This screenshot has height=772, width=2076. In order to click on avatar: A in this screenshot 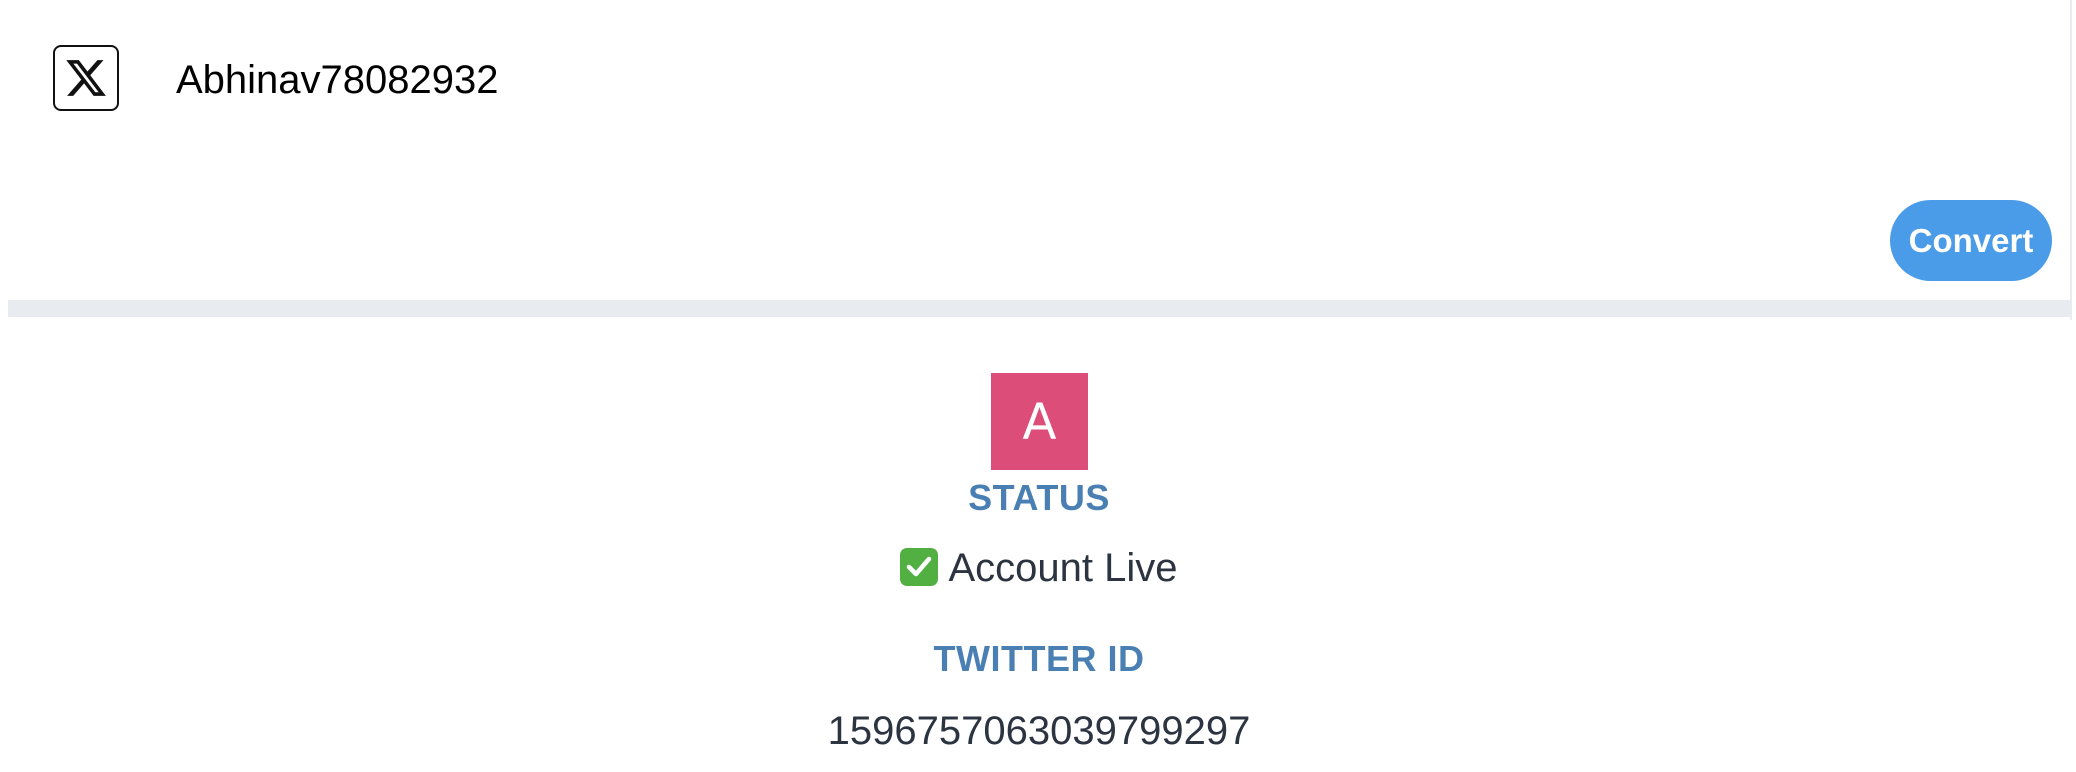, I will do `click(1039, 421)`.